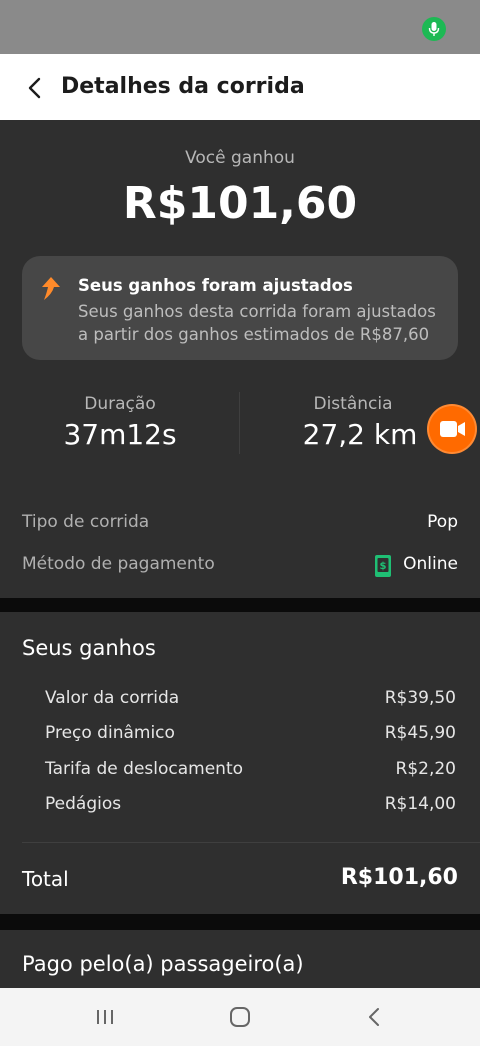 The width and height of the screenshot is (480, 1046). I want to click on payment-method-value: Online, so click(430, 564).